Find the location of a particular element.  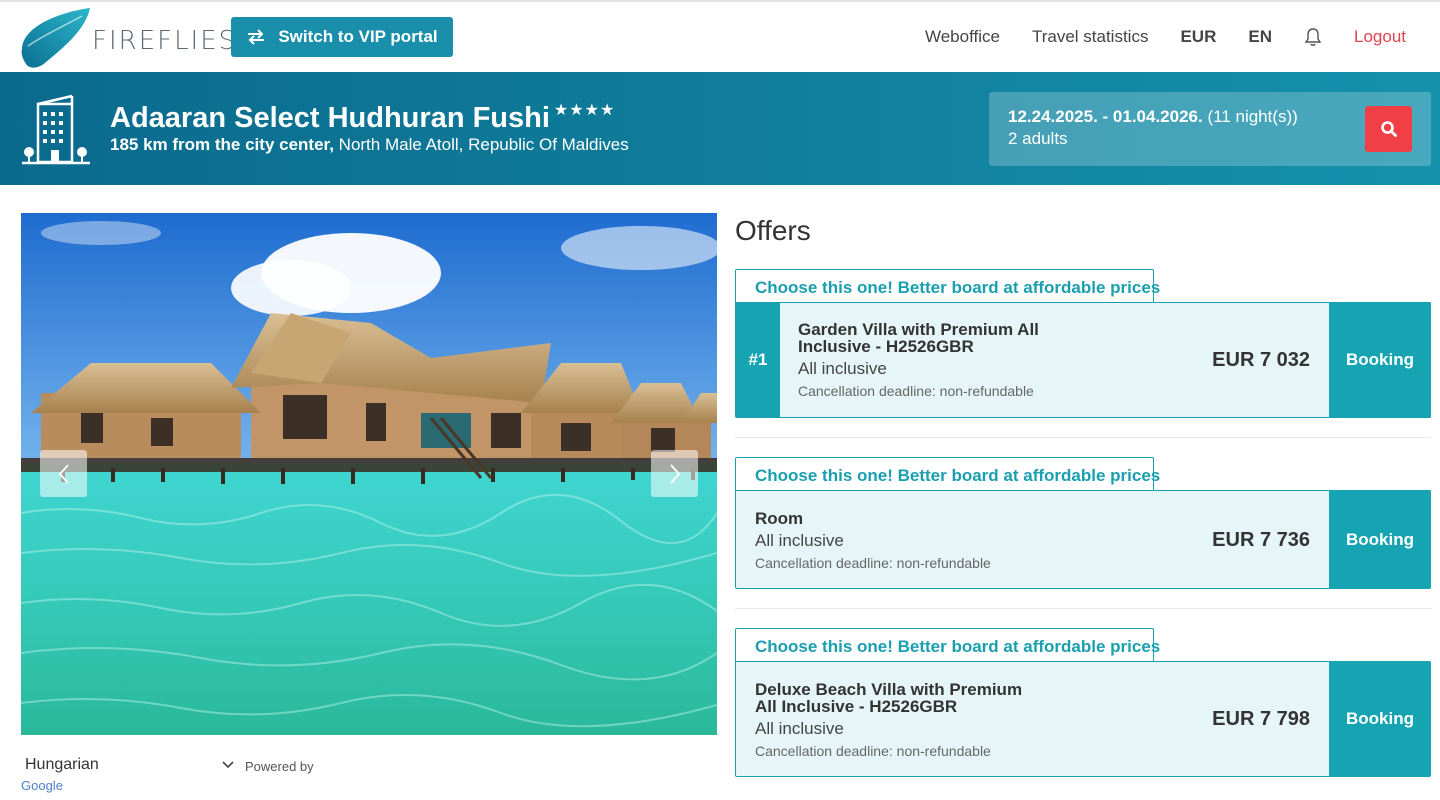

vip-button-label: Switch to VIP portal is located at coordinates (358, 36).